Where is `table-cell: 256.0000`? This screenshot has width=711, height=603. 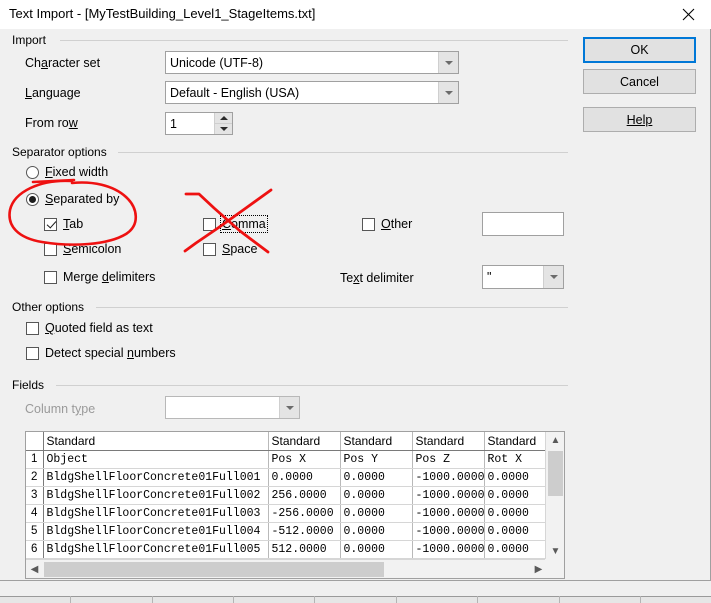 table-cell: 256.0000 is located at coordinates (304, 495).